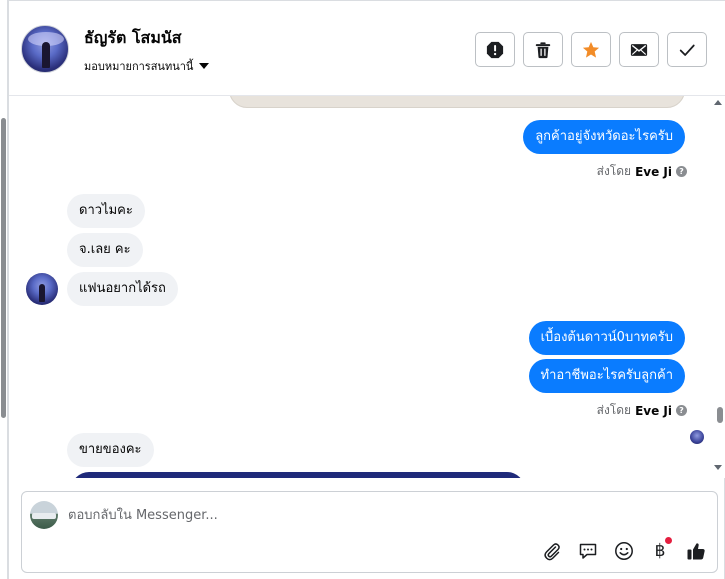  Describe the element at coordinates (720, 415) in the screenshot. I see `thread-scrollbar-thumb` at that location.